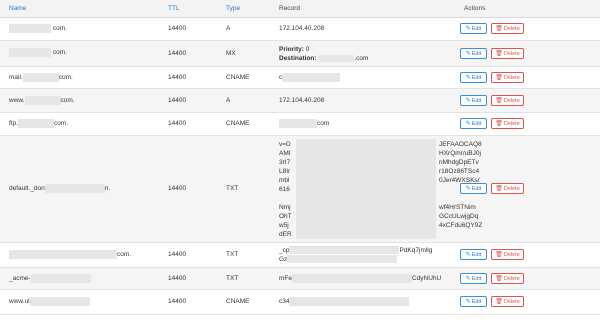 The image size is (600, 326). I want to click on record-line: v=D JEFAAOCAQ8, so click(380, 144).